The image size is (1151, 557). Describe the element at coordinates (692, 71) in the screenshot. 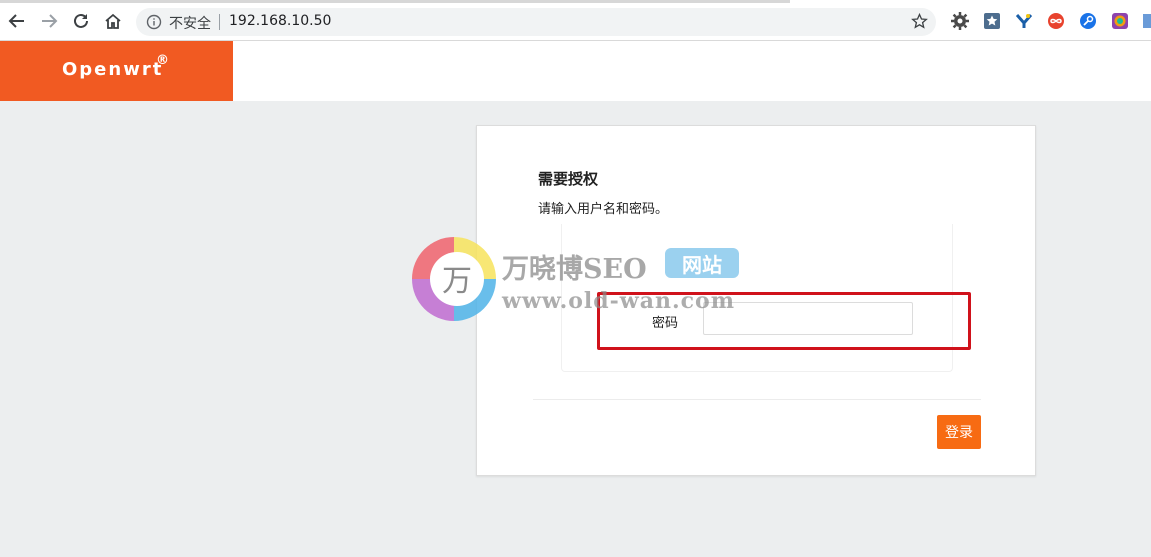

I see `header-bar` at that location.